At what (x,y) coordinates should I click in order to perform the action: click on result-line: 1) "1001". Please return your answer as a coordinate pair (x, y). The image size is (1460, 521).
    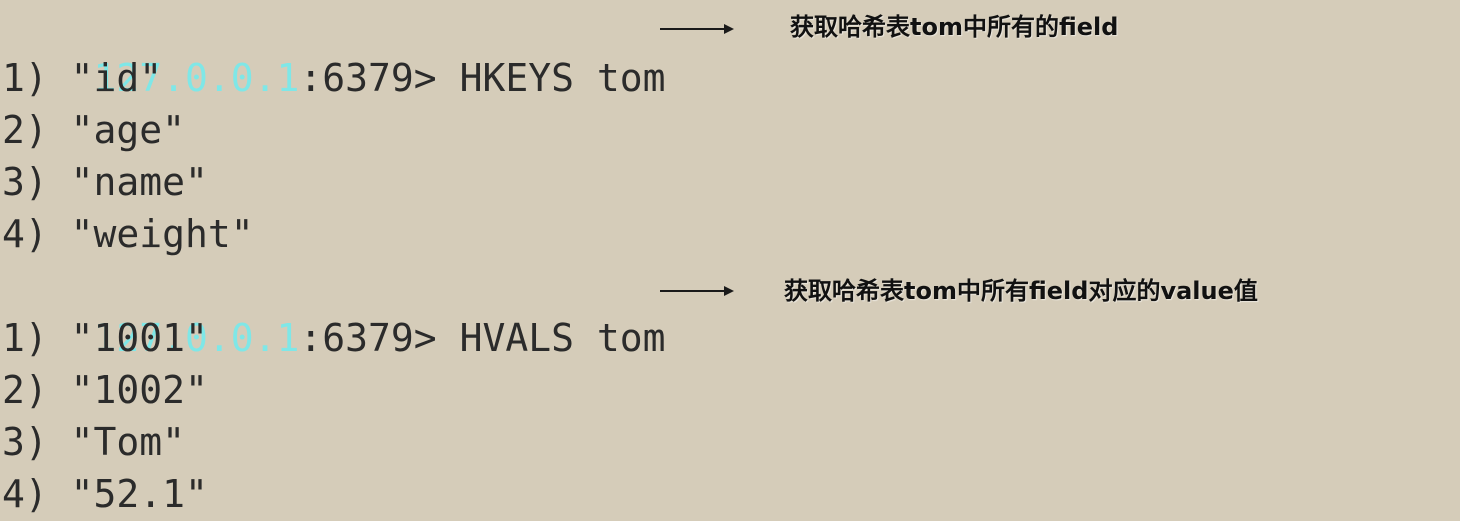
    Looking at the image, I should click on (105, 338).